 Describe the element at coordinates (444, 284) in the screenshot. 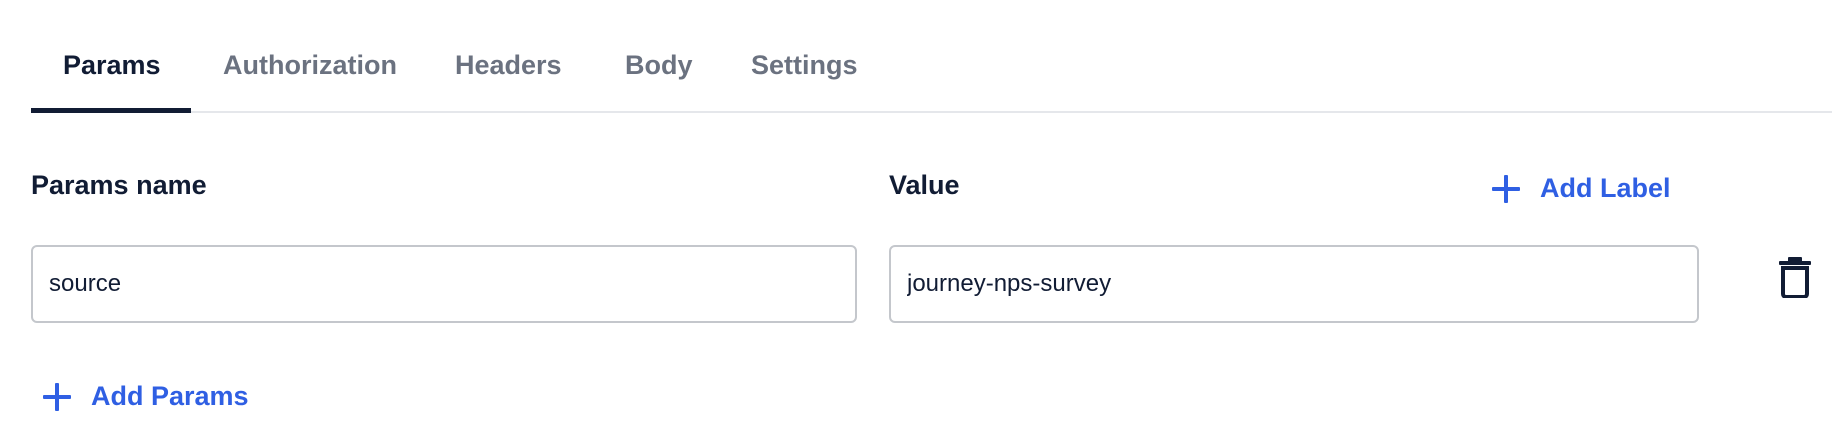

I see `param-name-input` at that location.